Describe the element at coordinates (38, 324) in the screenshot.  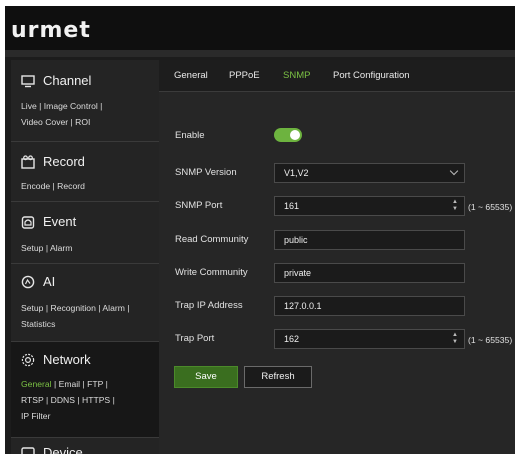
I see `sidebar-link-statistics: Statistics` at that location.